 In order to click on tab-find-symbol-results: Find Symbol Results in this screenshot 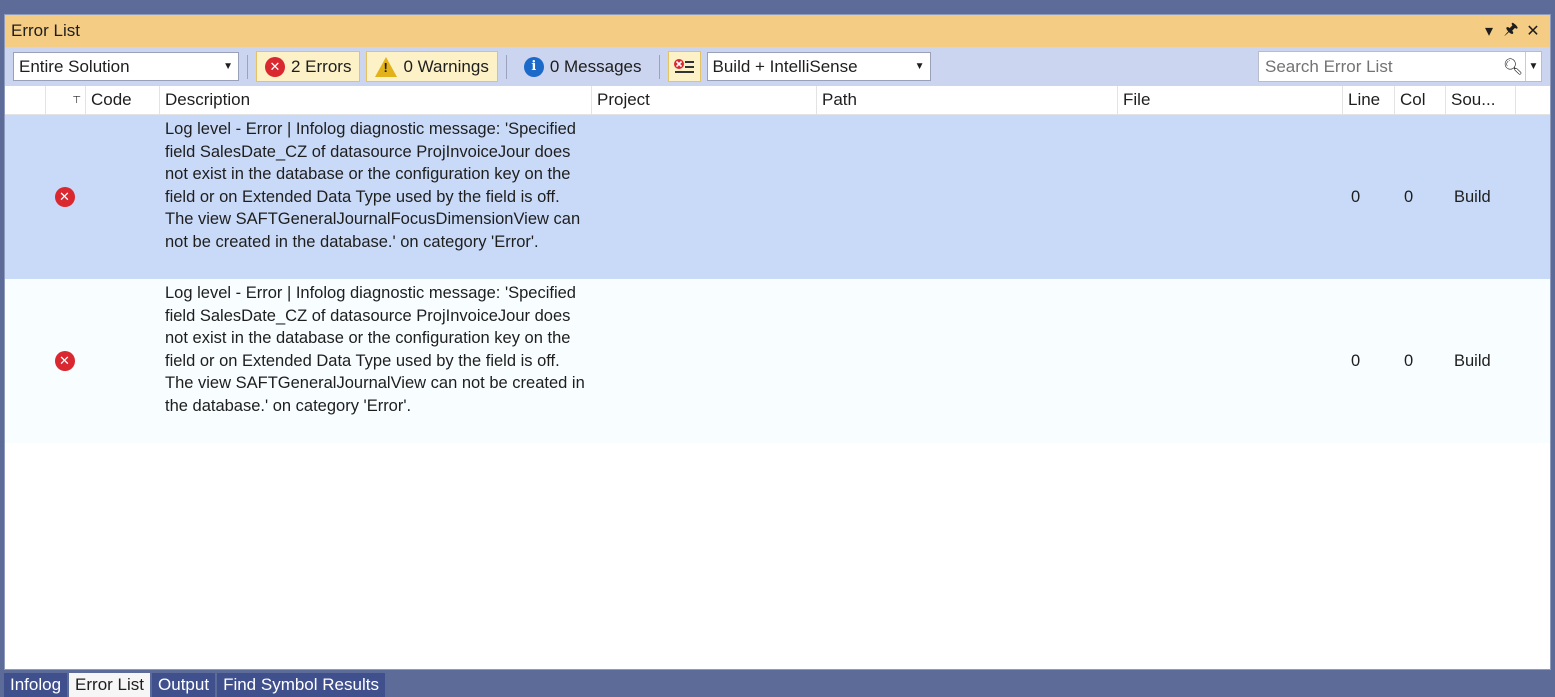, I will do `click(301, 685)`.